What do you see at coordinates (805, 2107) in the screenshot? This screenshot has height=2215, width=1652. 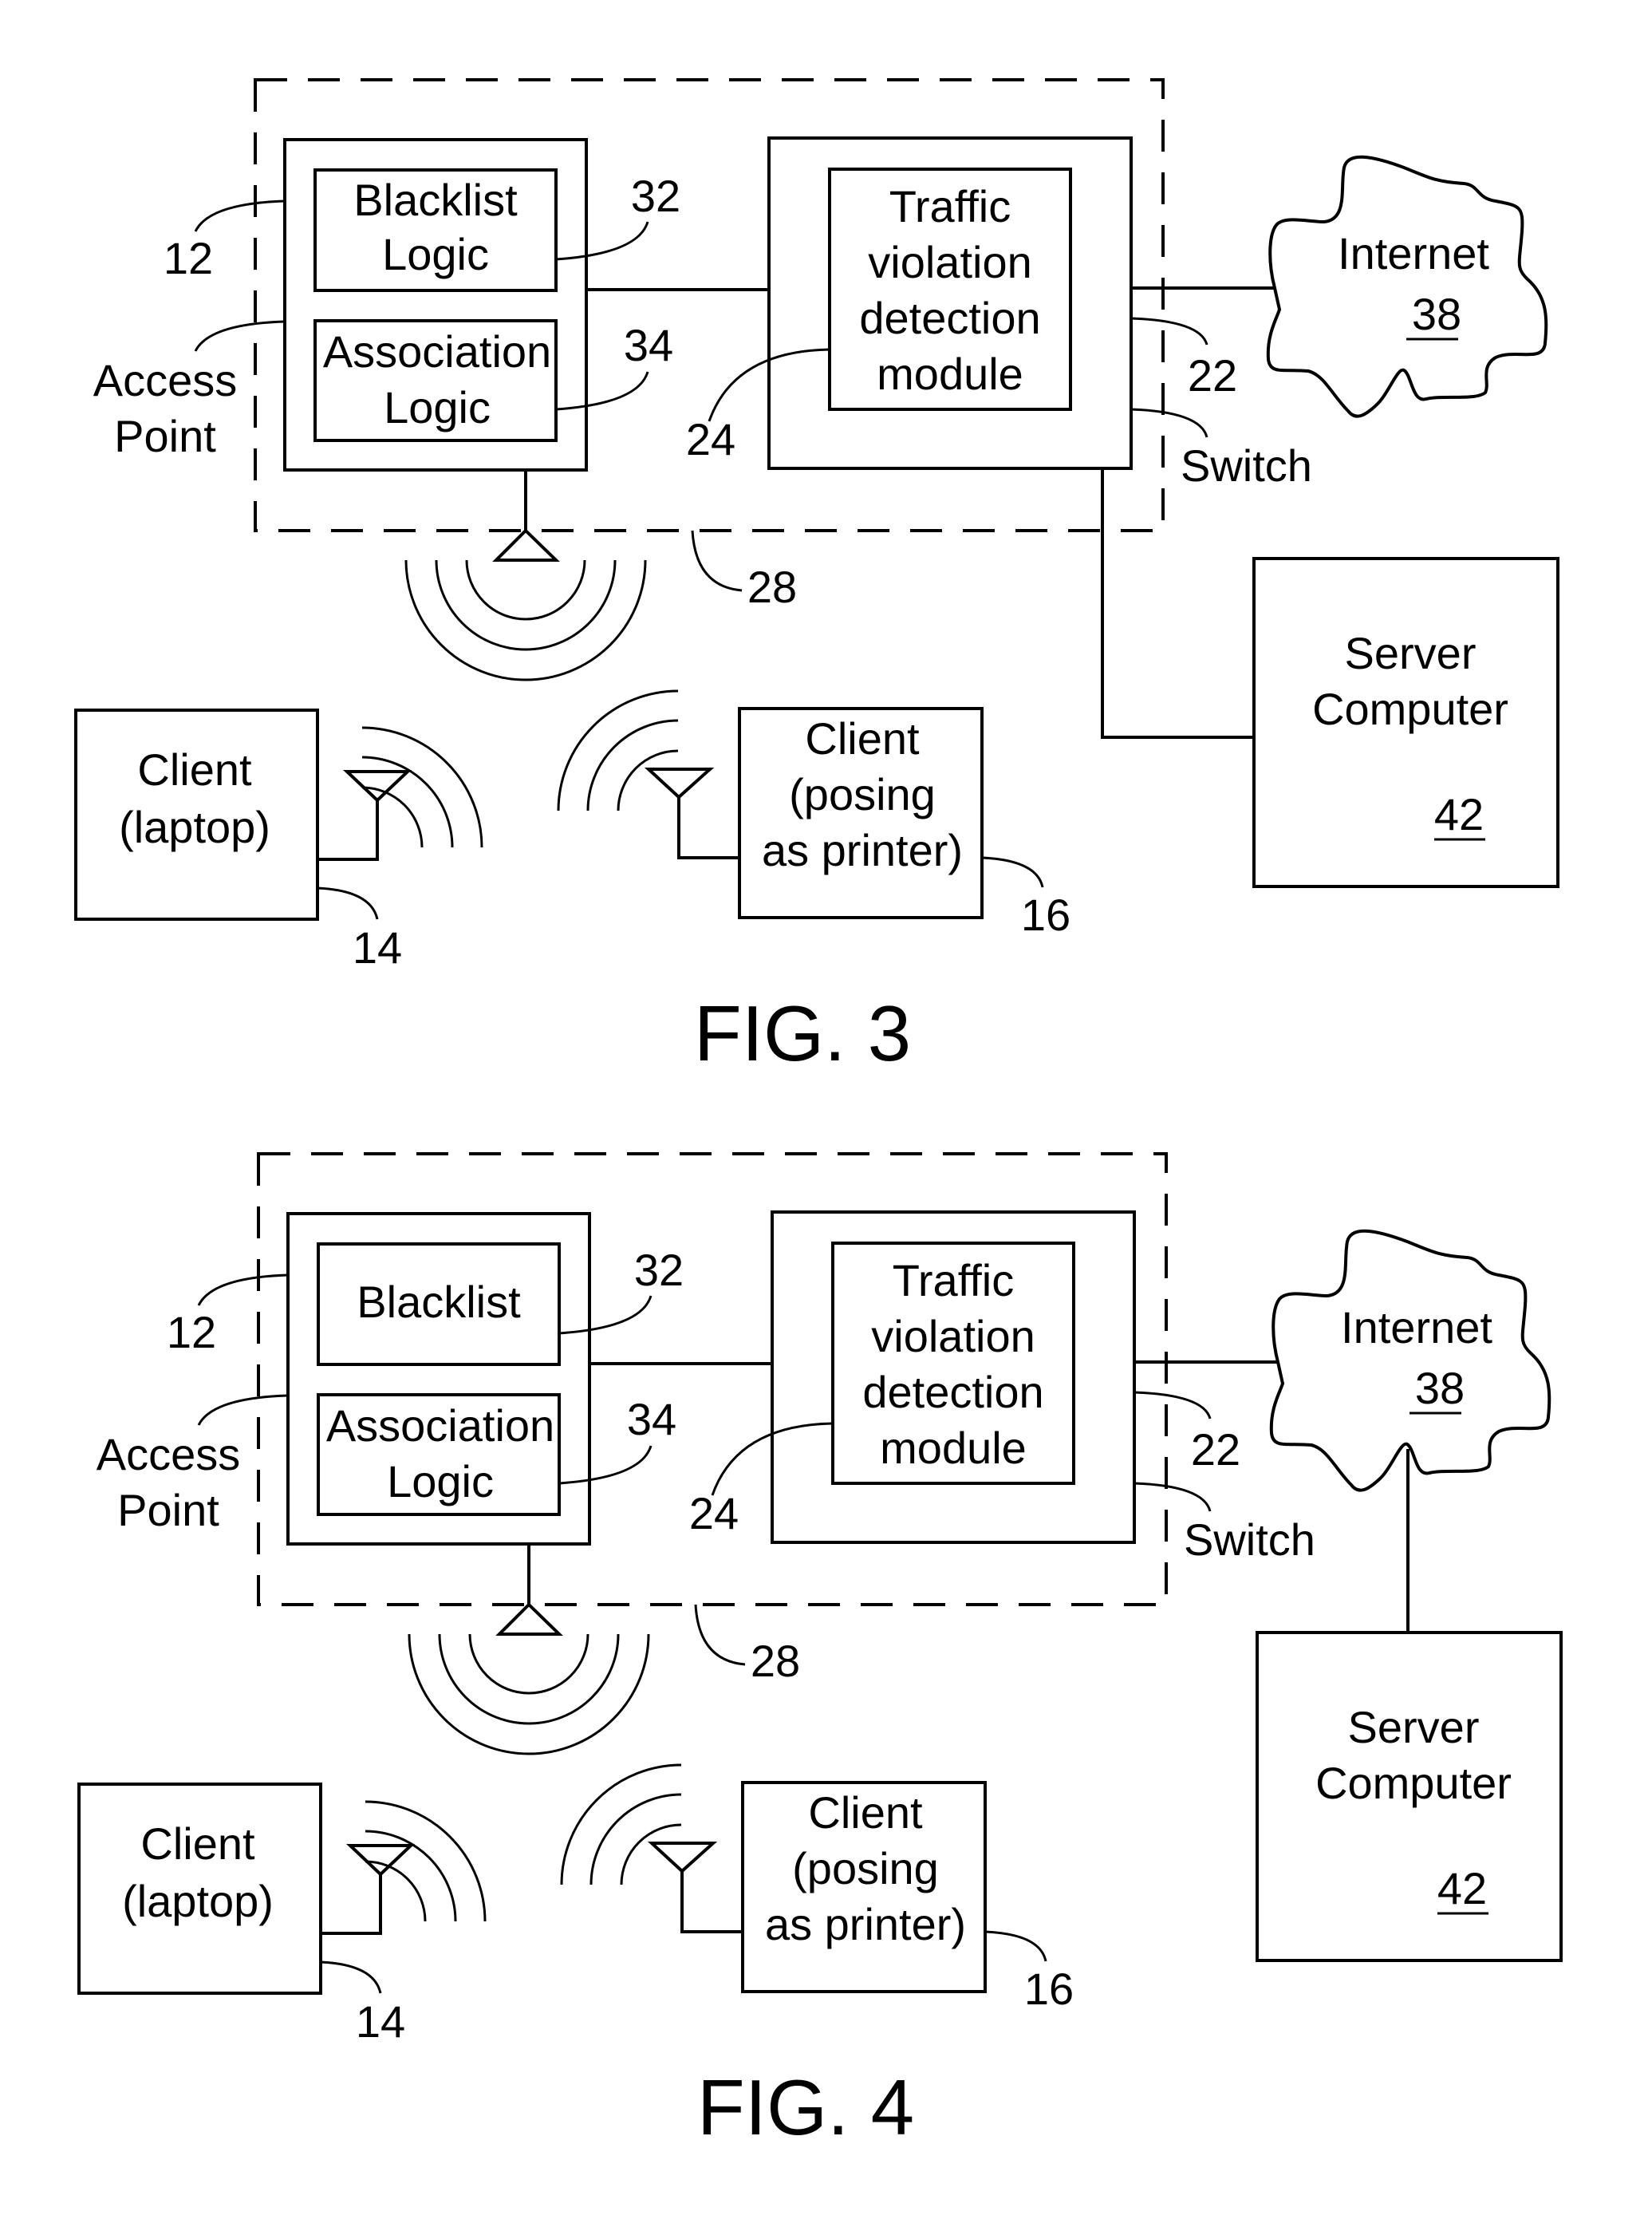 I see `figure-caption: FIG. 4` at bounding box center [805, 2107].